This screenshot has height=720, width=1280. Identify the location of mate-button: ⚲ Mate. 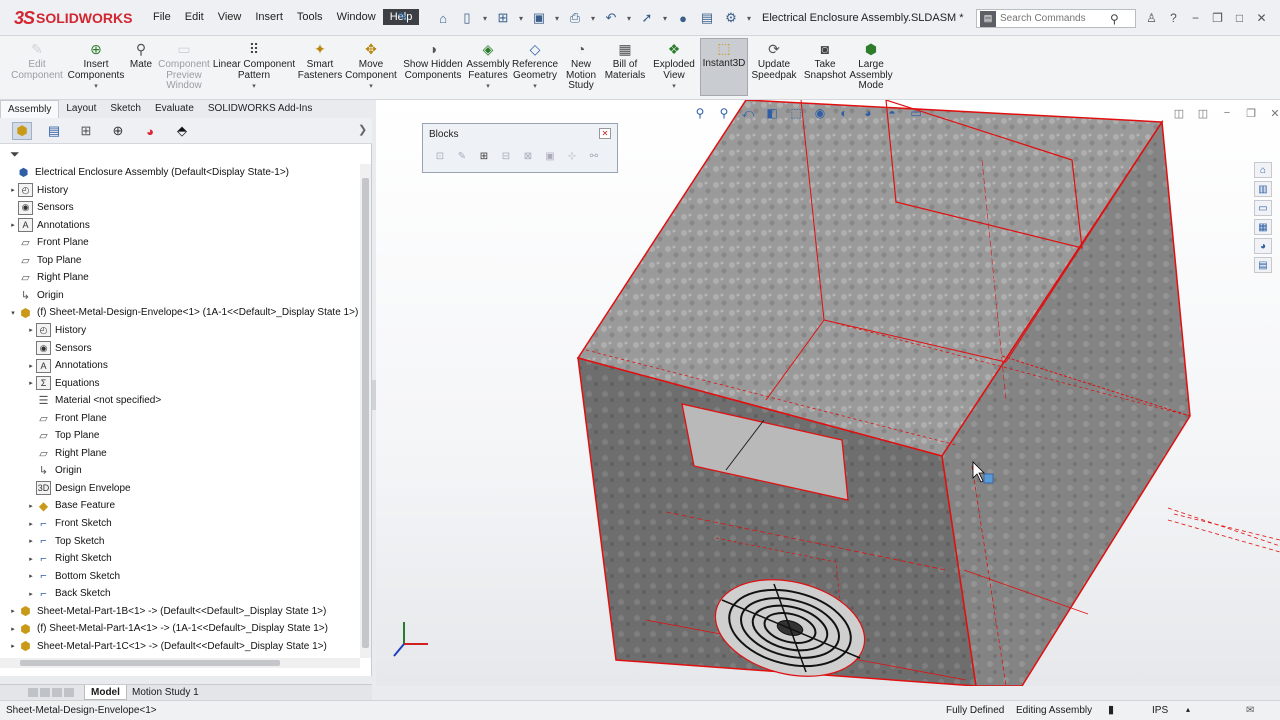
(141, 55).